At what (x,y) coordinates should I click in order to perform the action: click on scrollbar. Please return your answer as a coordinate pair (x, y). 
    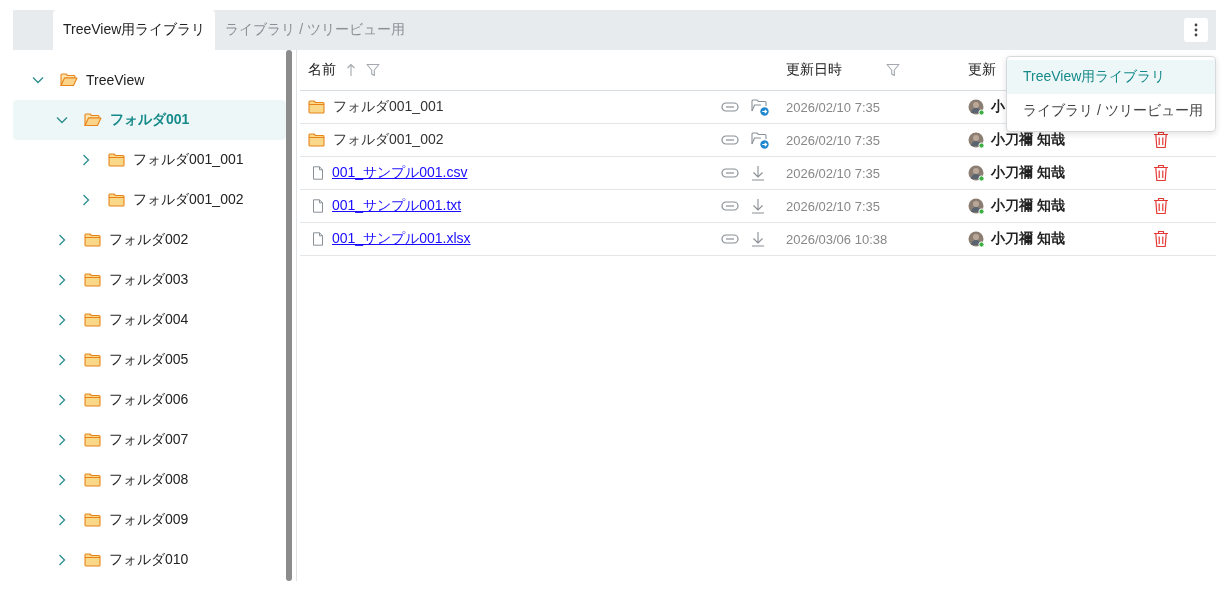
    Looking at the image, I should click on (289, 315).